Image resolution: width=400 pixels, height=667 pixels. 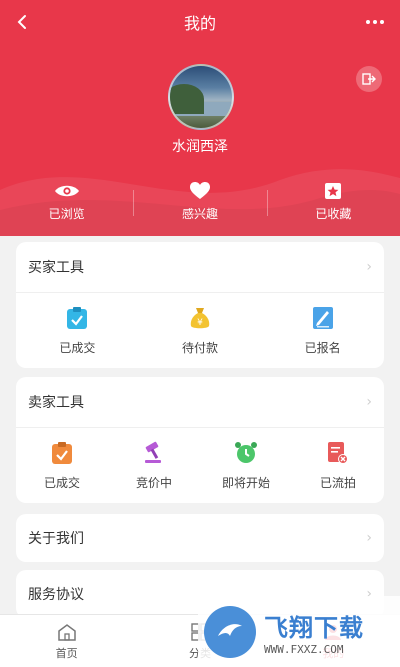 I want to click on tool-label: 竞价中, so click(x=153, y=483).